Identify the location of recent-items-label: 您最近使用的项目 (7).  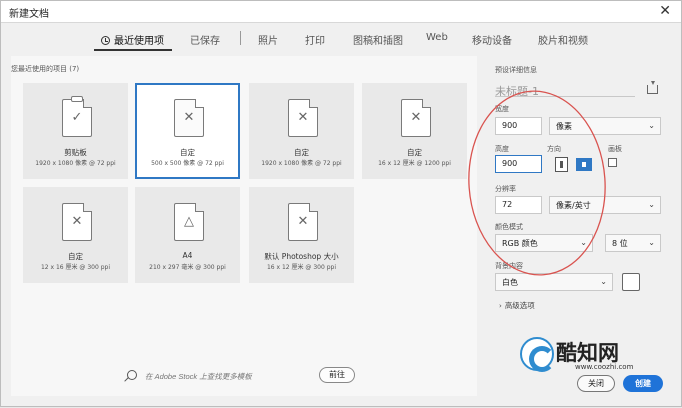
(45, 69).